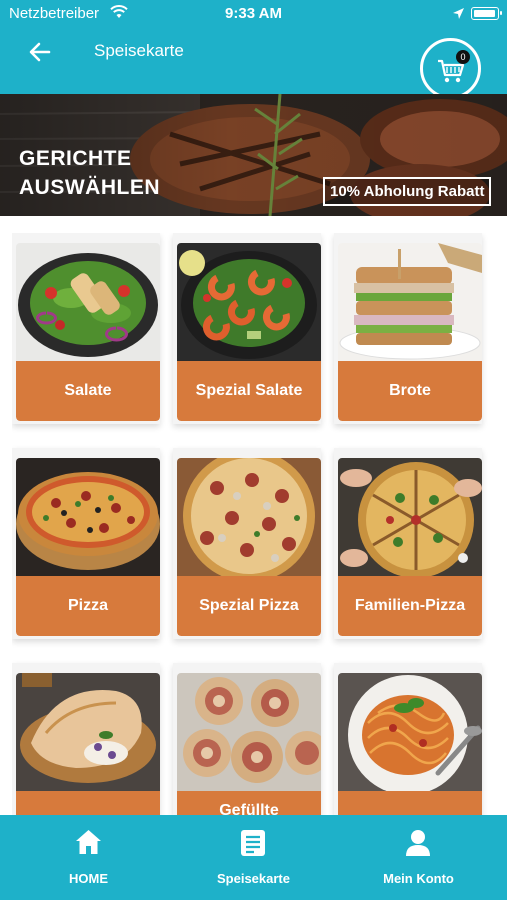 The width and height of the screenshot is (507, 900). I want to click on calzone-image, so click(88, 732).